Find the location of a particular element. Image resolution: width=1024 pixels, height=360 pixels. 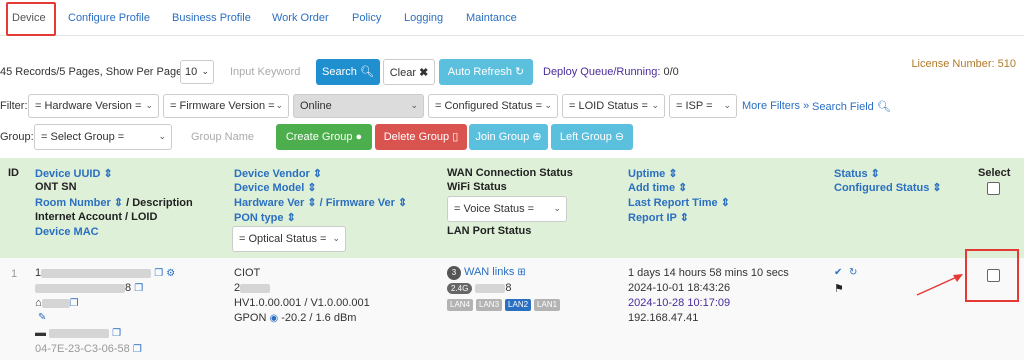

group-label: Group: is located at coordinates (17, 137).